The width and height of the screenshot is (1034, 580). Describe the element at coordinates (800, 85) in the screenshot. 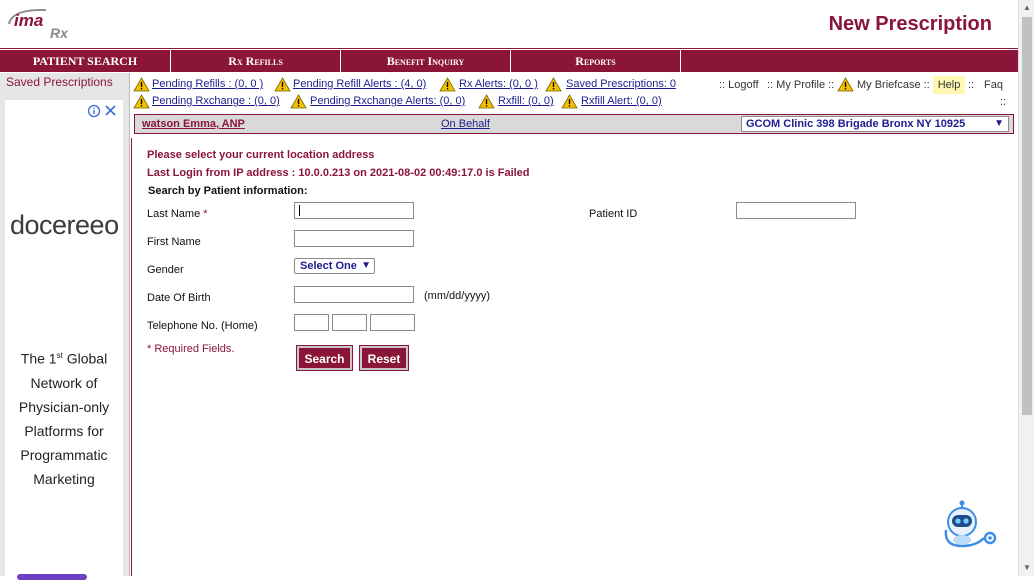

I see `my-profile-link: :: My Profile ::` at that location.